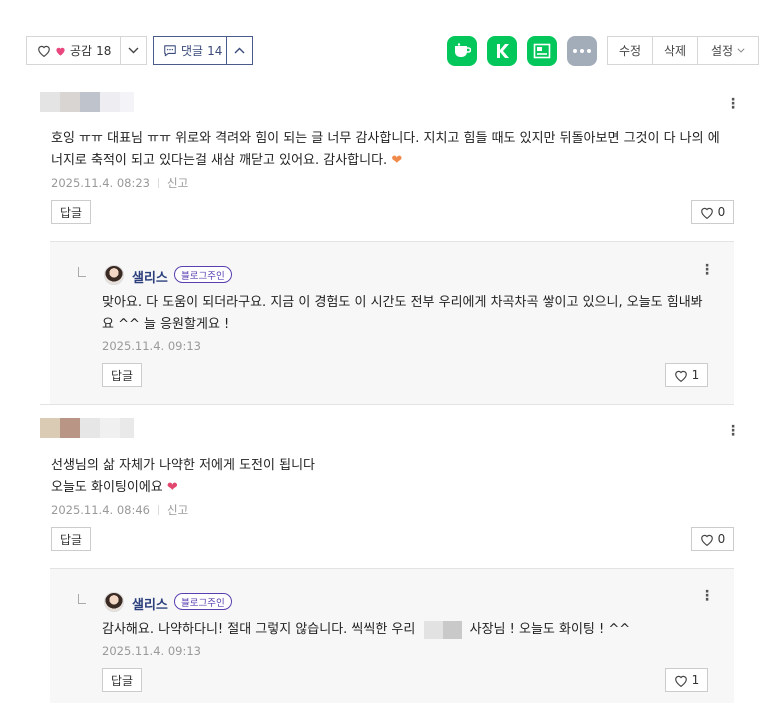  I want to click on pink-heart-icon, so click(60, 51).